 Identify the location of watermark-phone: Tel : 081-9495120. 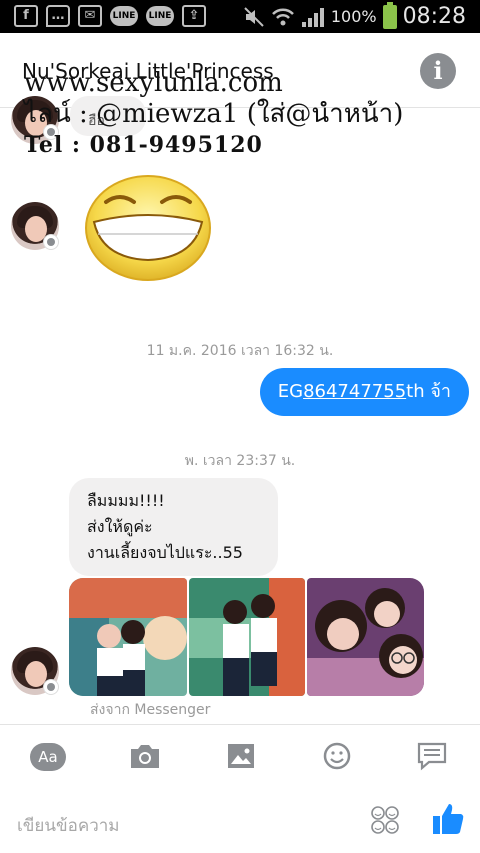
(143, 145).